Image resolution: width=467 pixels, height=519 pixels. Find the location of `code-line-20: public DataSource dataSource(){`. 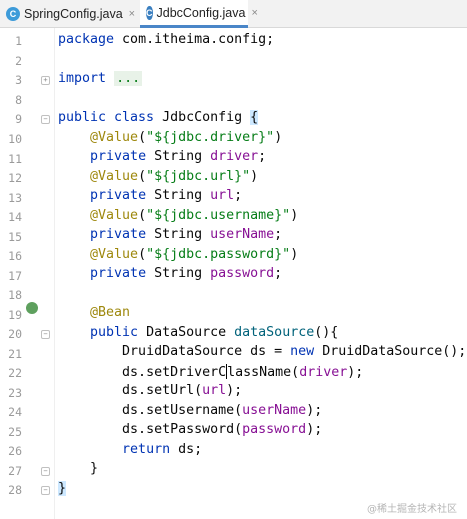

code-line-20: public DataSource dataSource(){ is located at coordinates (198, 334).